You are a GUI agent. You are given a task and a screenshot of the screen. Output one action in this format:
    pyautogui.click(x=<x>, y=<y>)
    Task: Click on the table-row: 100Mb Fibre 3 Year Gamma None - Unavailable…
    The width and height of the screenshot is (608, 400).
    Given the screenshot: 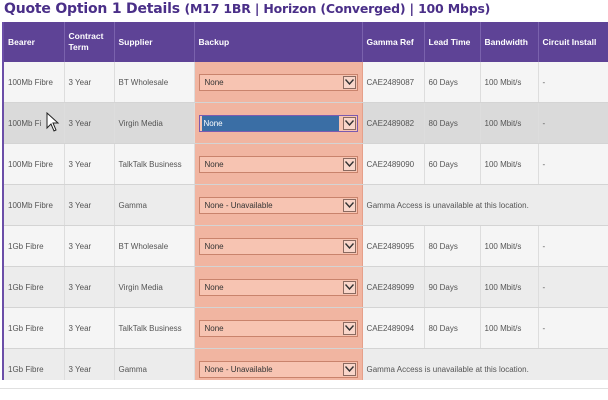 What is the action you would take?
    pyautogui.click(x=306, y=205)
    